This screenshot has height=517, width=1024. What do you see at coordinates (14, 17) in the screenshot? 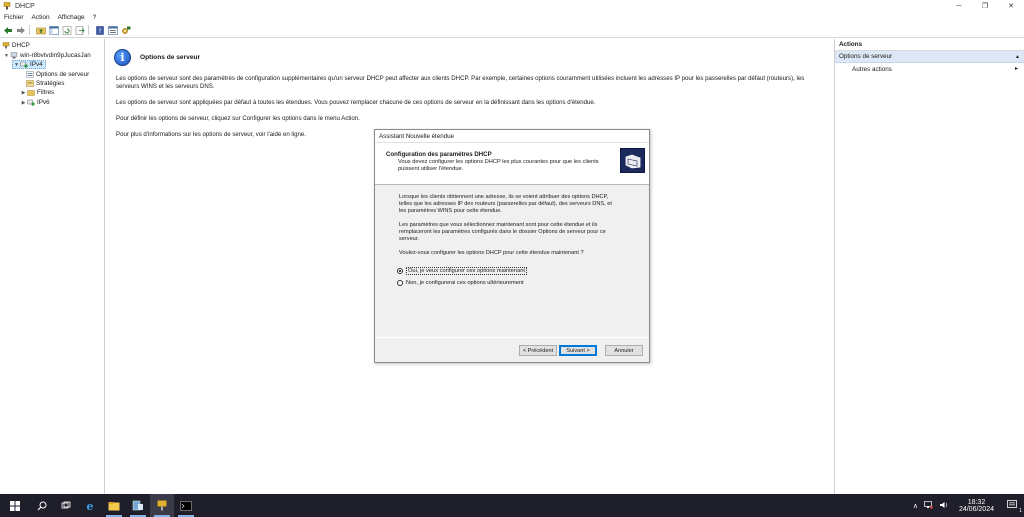
I see `menu-file: Fichier` at bounding box center [14, 17].